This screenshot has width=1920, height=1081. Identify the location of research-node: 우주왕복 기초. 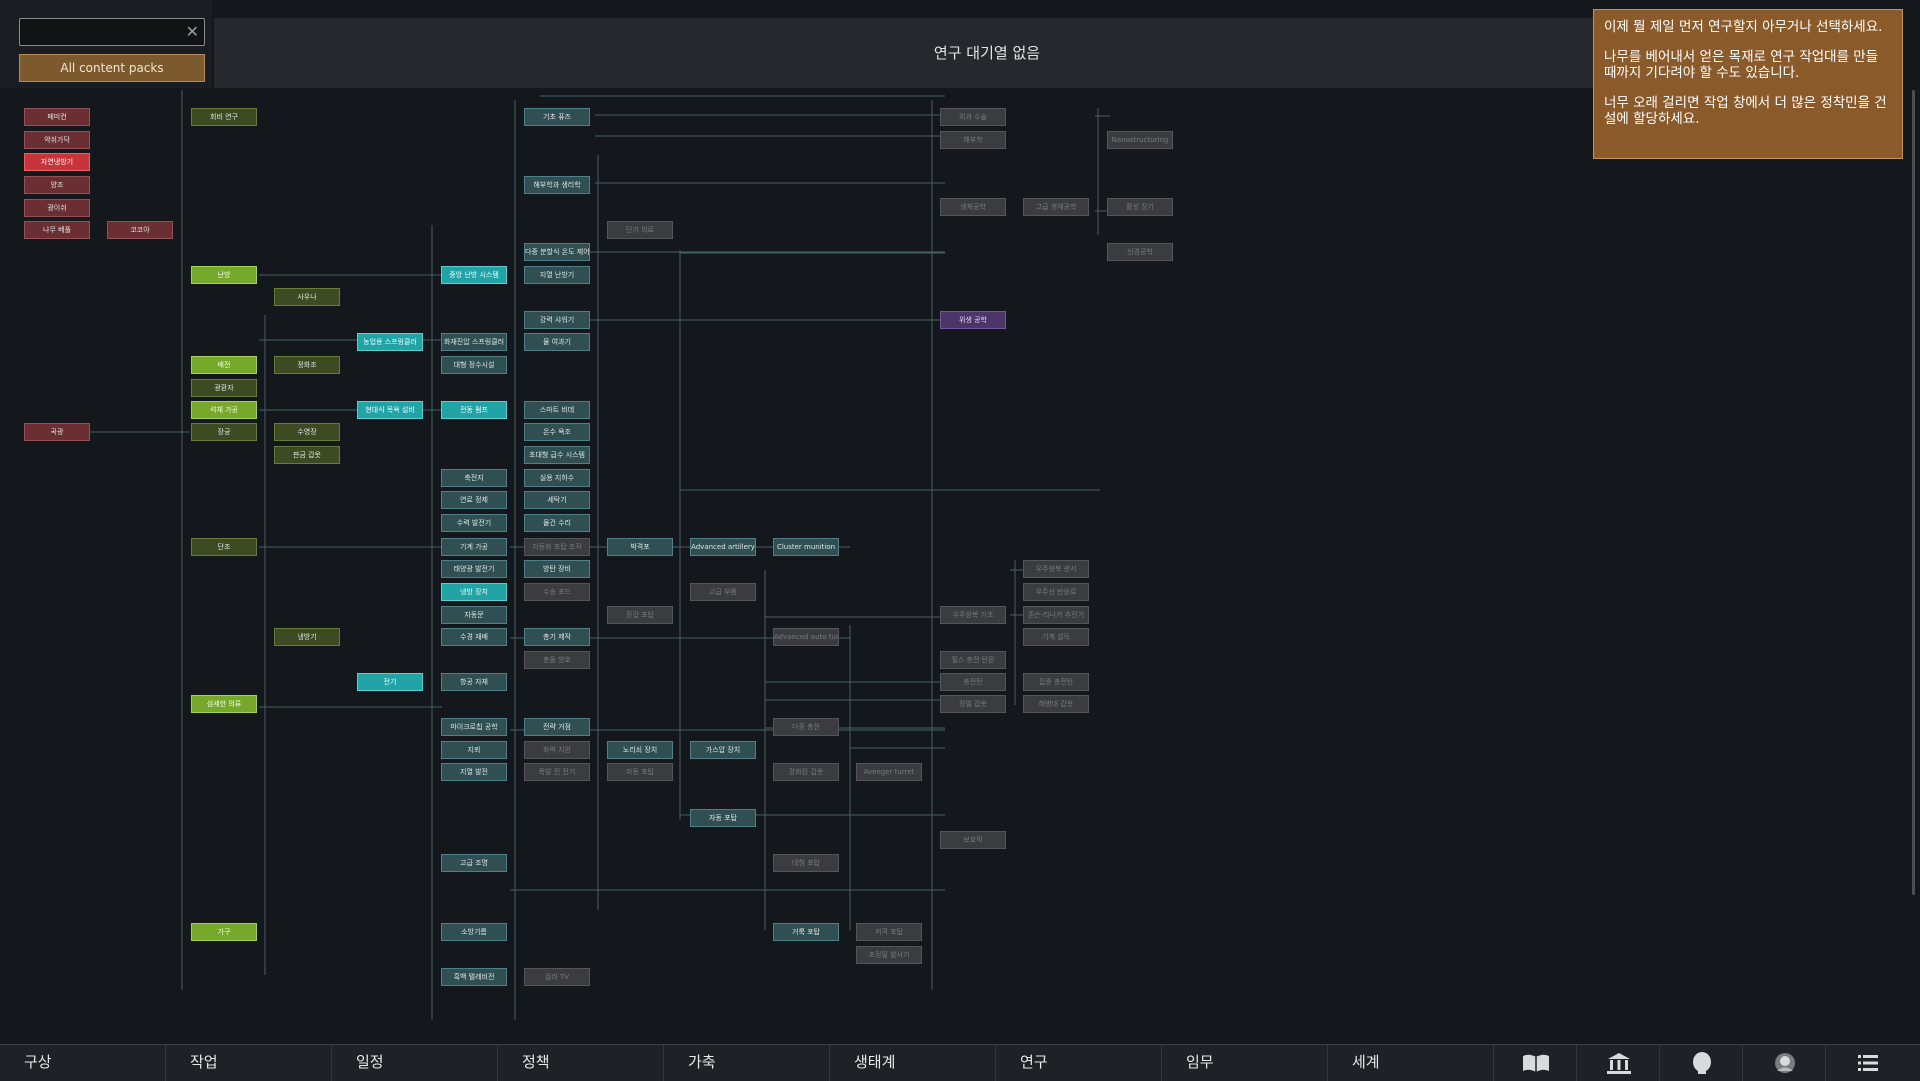
(973, 615).